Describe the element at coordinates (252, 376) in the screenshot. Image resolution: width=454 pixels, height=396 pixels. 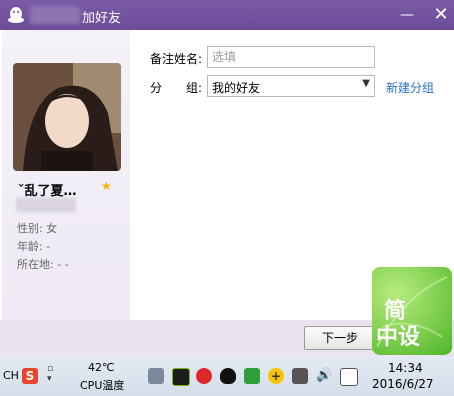
I see `security-shield-icon` at that location.